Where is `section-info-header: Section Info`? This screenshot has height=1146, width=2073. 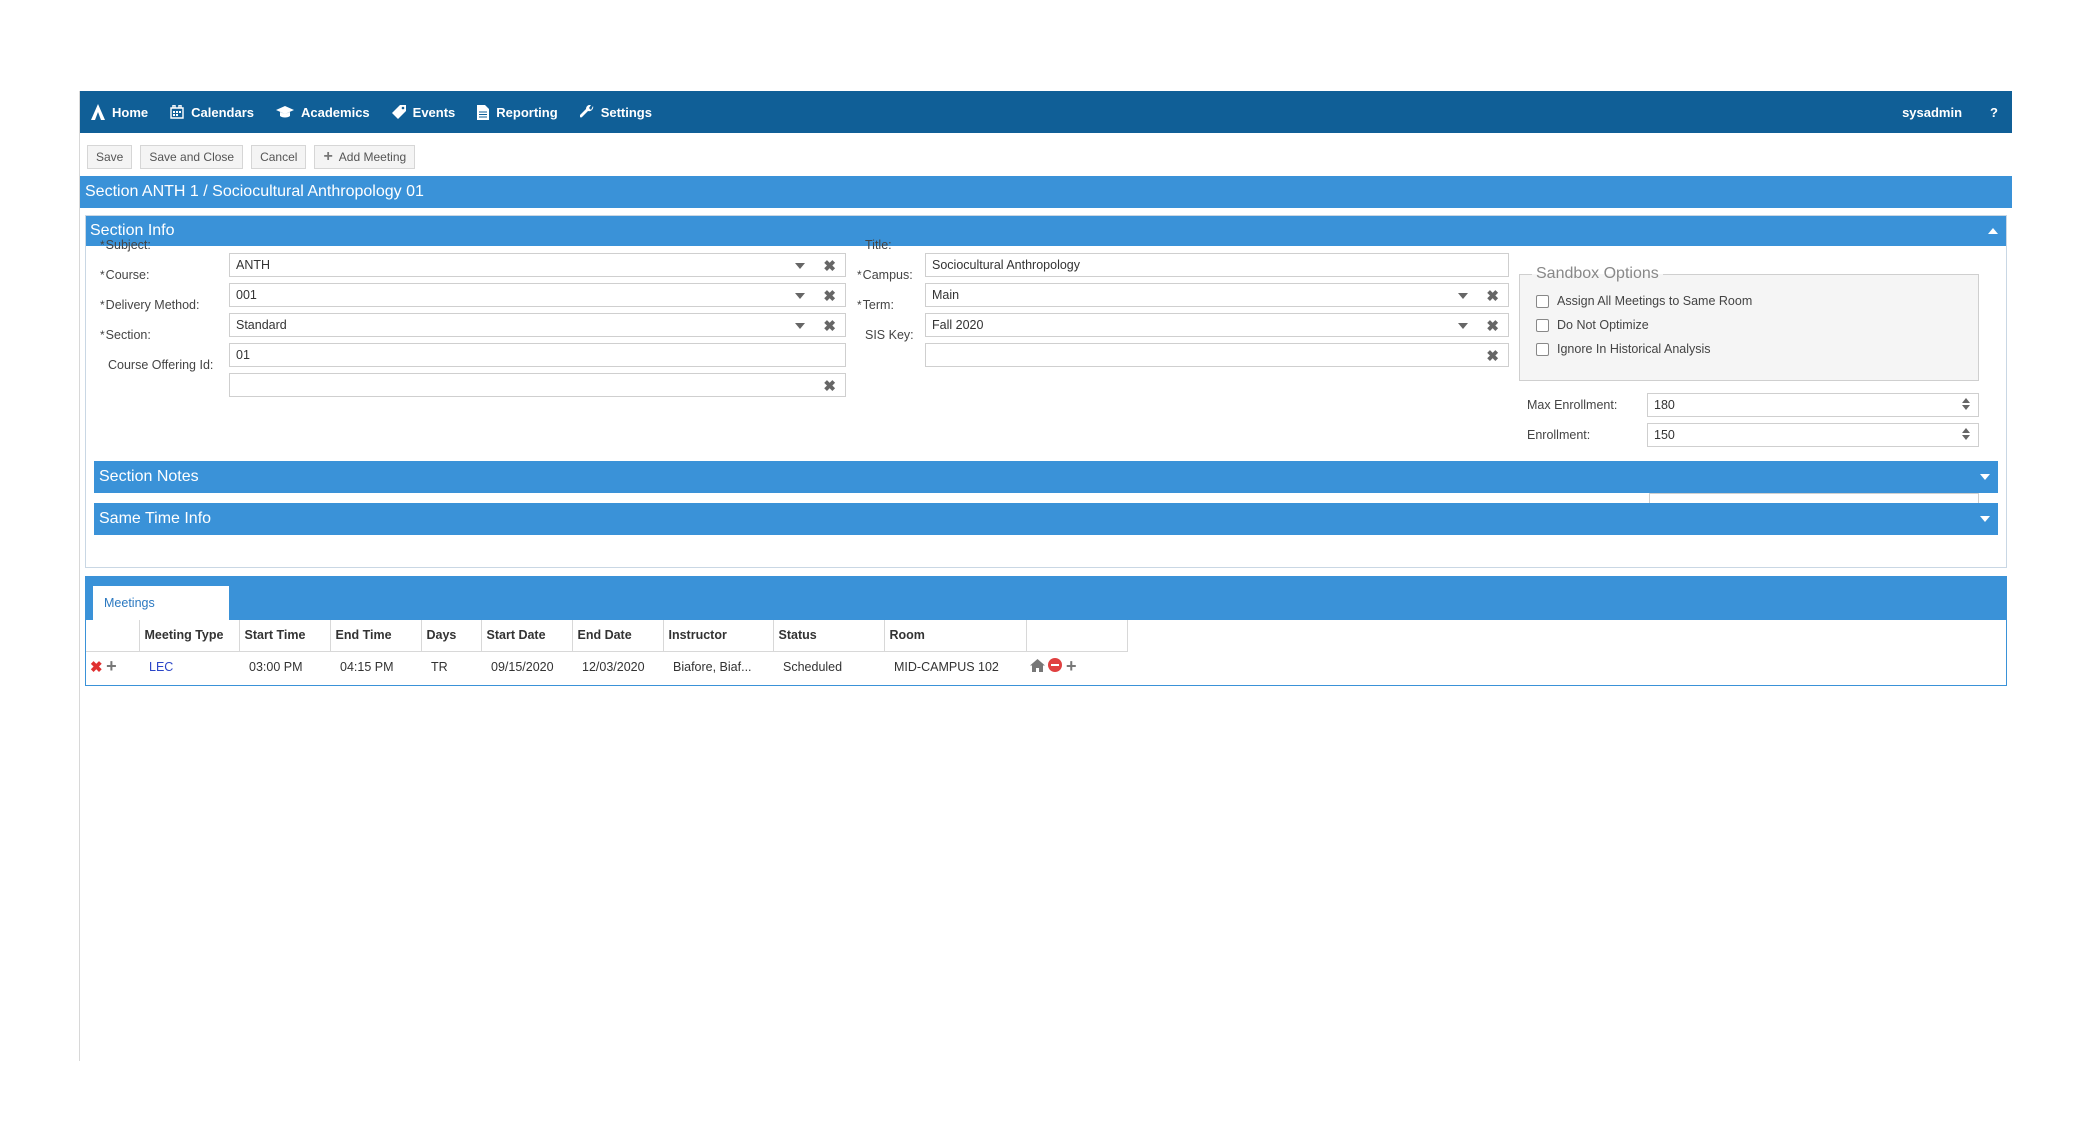 section-info-header: Section Info is located at coordinates (1046, 231).